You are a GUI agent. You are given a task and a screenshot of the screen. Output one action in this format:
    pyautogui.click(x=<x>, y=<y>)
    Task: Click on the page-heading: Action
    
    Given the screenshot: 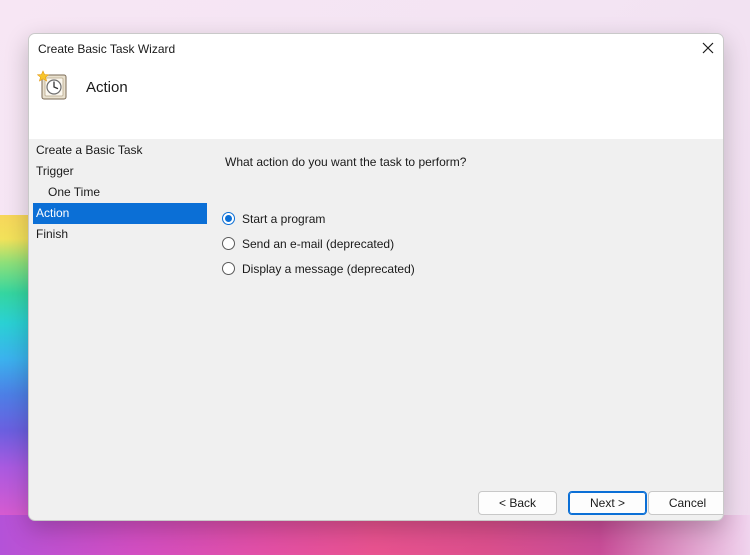 What is the action you would take?
    pyautogui.click(x=107, y=87)
    